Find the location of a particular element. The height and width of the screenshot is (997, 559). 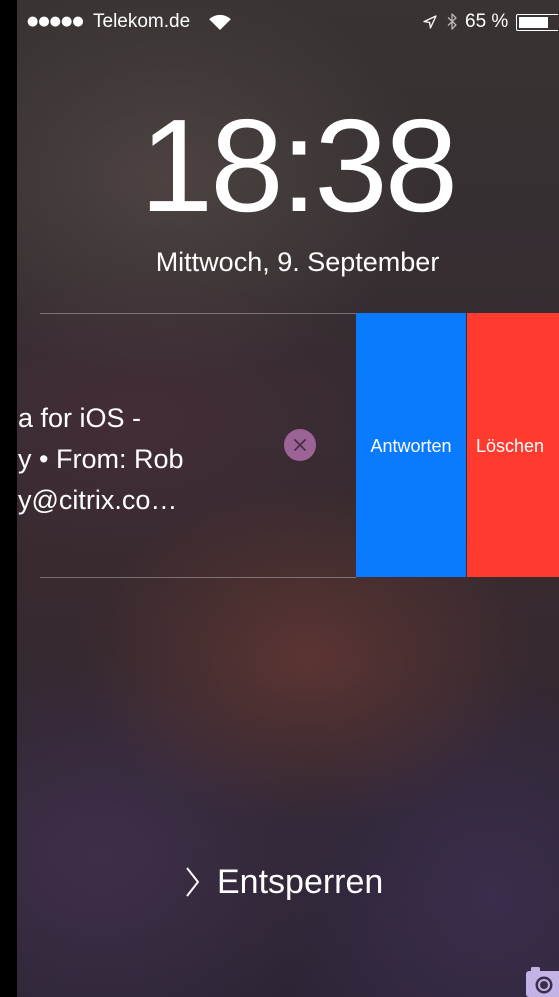

bluetooth-icon is located at coordinates (452, 21).